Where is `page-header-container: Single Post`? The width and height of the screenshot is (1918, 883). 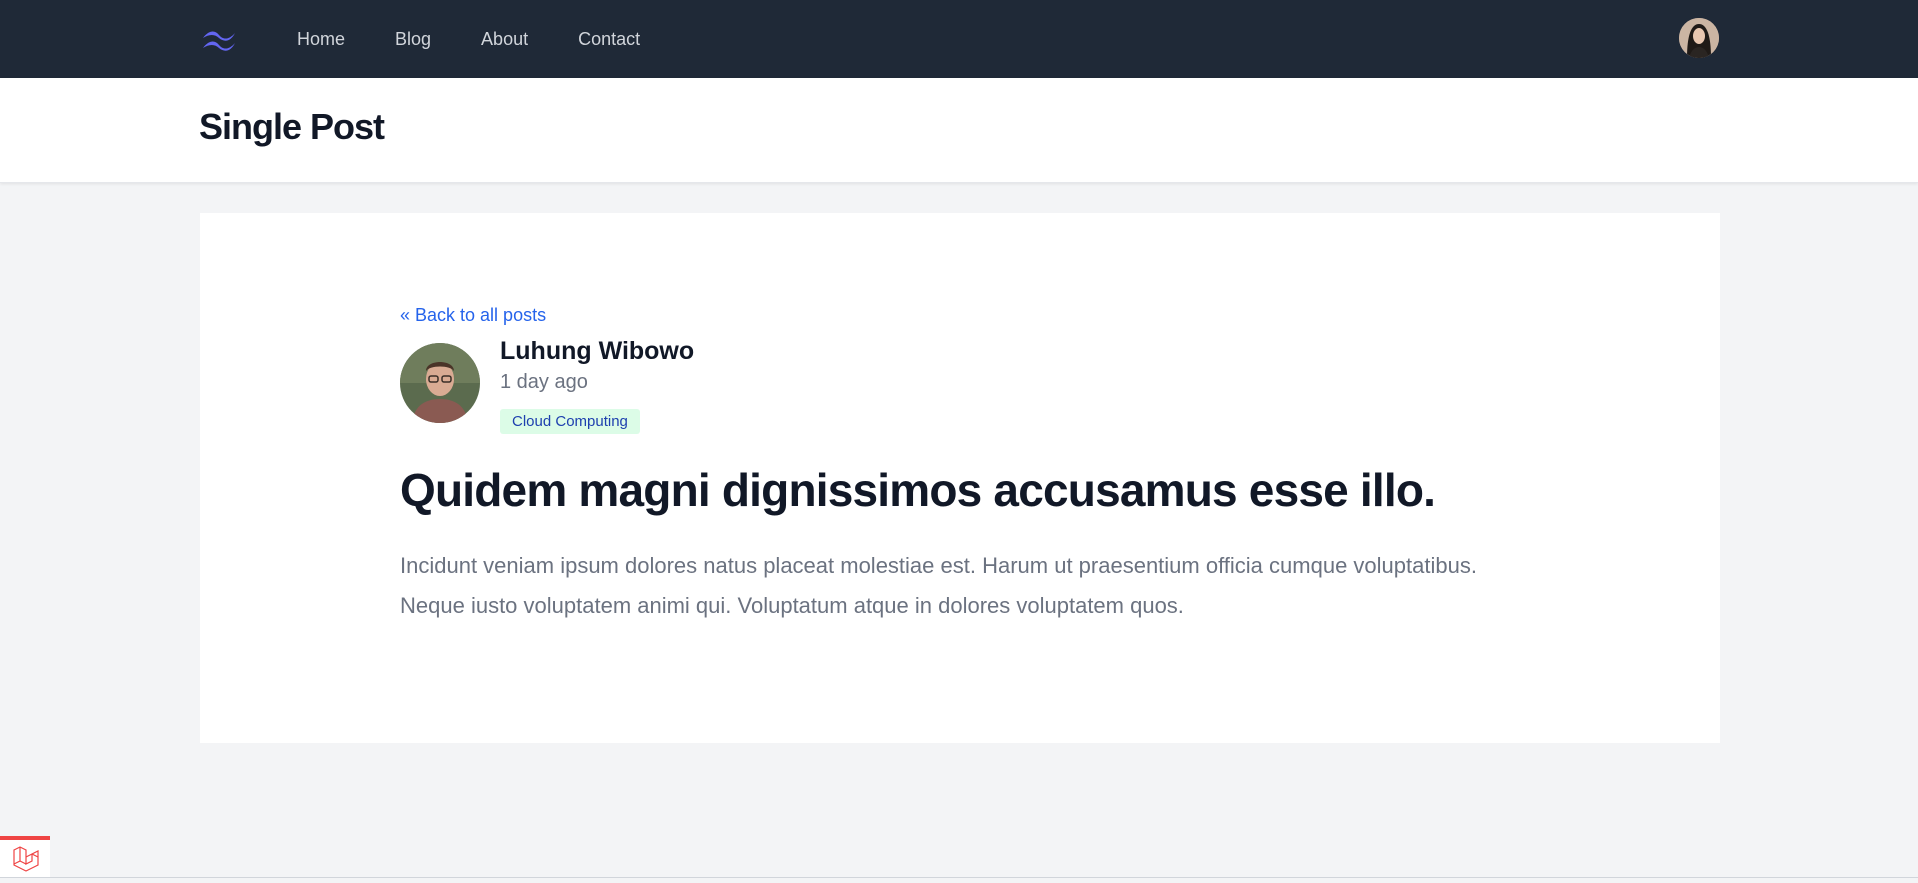
page-header-container: Single Post is located at coordinates (959, 130).